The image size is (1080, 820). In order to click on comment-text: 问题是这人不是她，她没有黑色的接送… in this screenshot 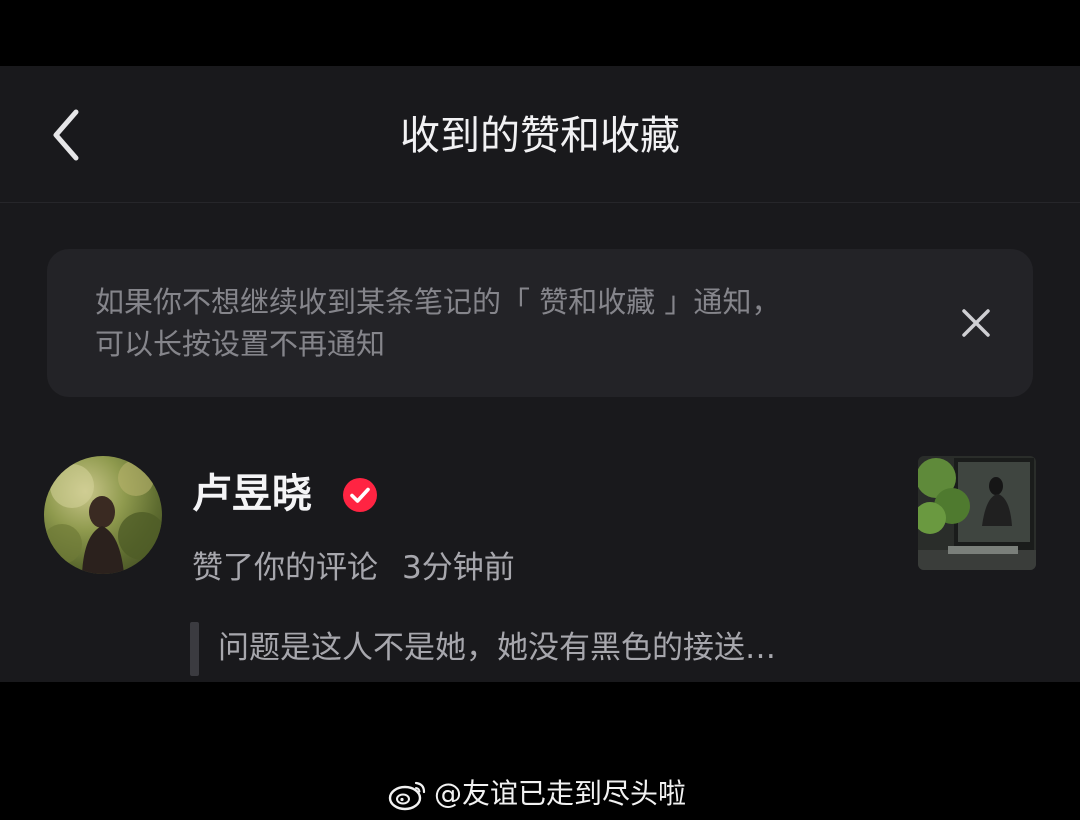, I will do `click(497, 648)`.